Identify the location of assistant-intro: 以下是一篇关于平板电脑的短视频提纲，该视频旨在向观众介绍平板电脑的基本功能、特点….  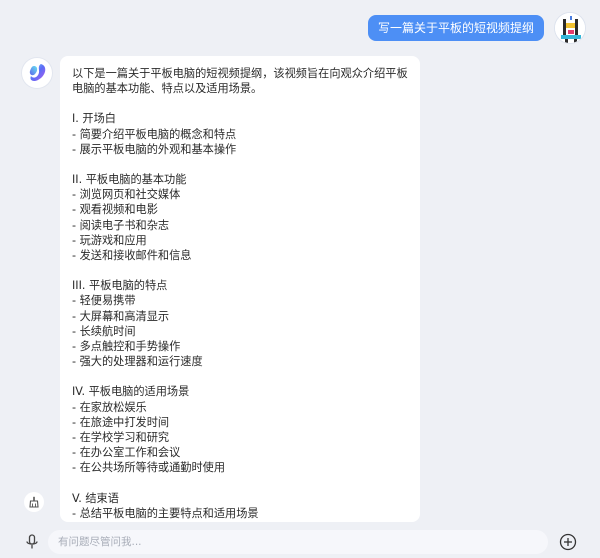
(240, 81).